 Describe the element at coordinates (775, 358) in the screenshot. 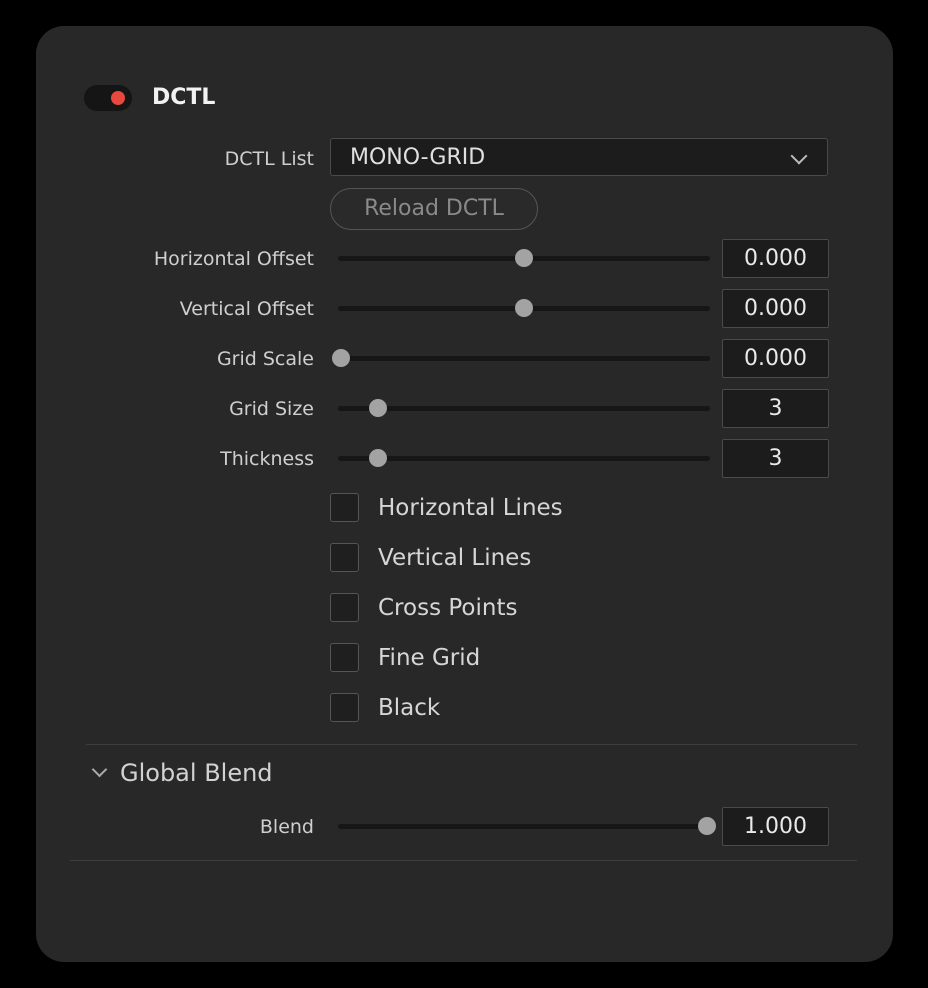

I see `value-field-grid-scale: 0.000` at that location.